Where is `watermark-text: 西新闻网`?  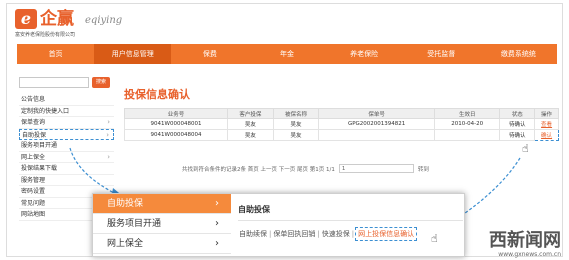
watermark-text: 西新闻网 is located at coordinates (525, 240).